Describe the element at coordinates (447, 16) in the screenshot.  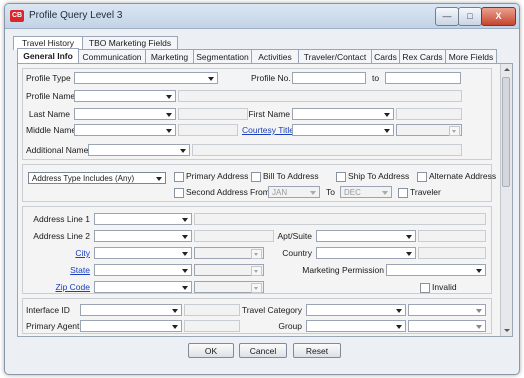
I see `minimize-button: —` at that location.